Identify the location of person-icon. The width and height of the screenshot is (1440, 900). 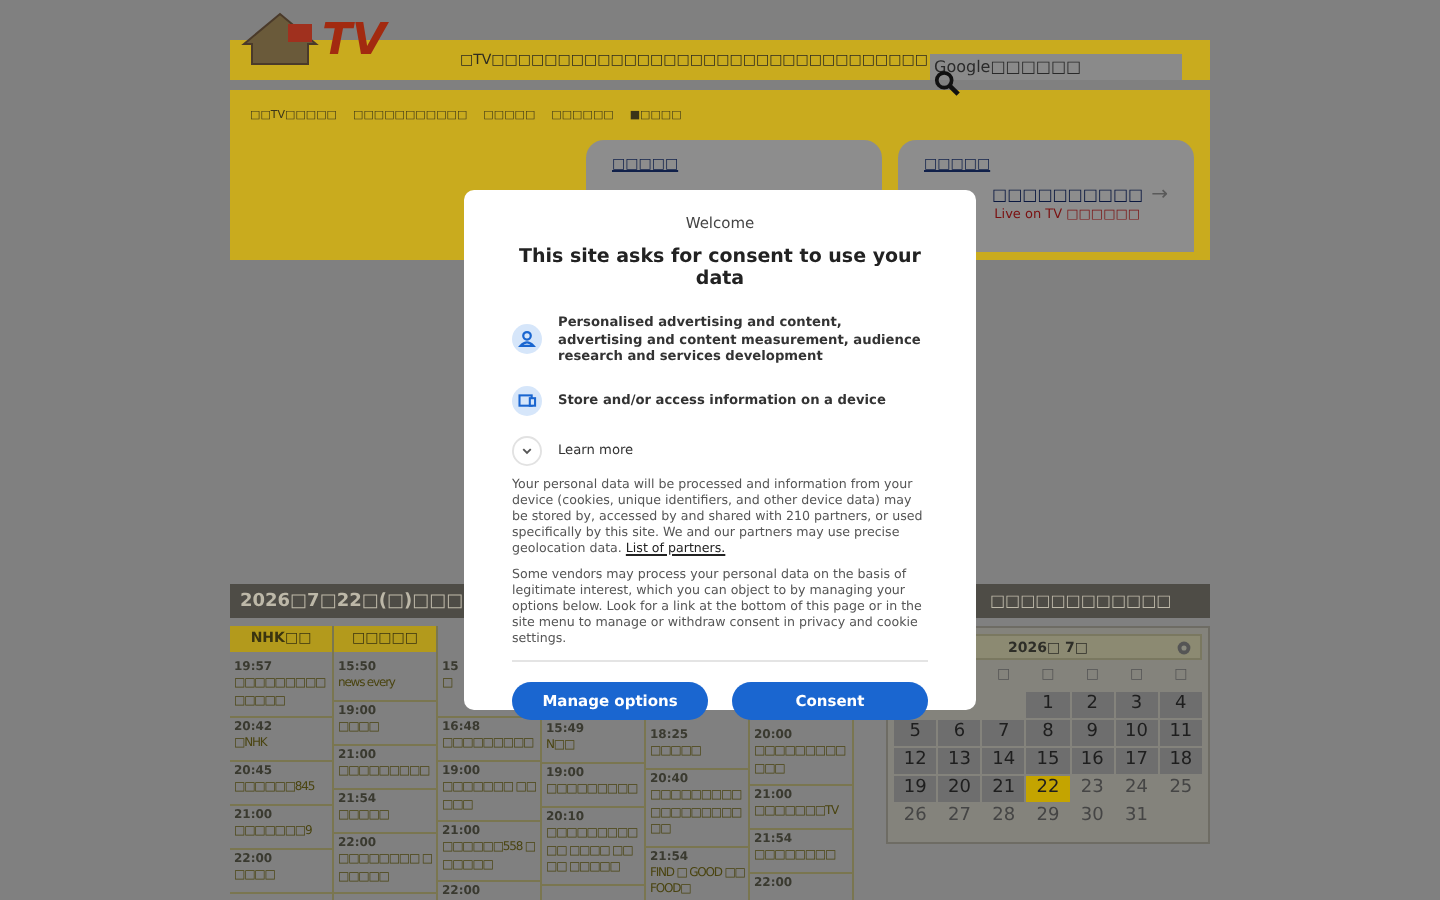
(527, 339).